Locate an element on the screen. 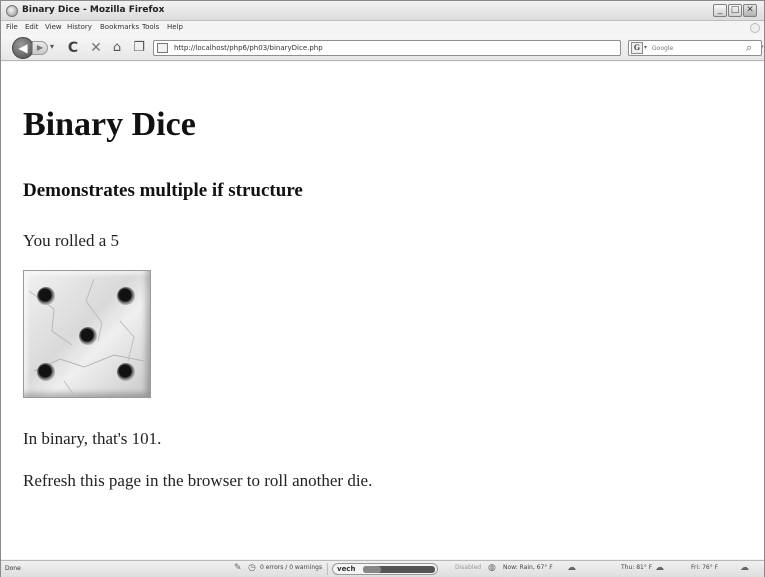  menu-history: History is located at coordinates (79, 27).